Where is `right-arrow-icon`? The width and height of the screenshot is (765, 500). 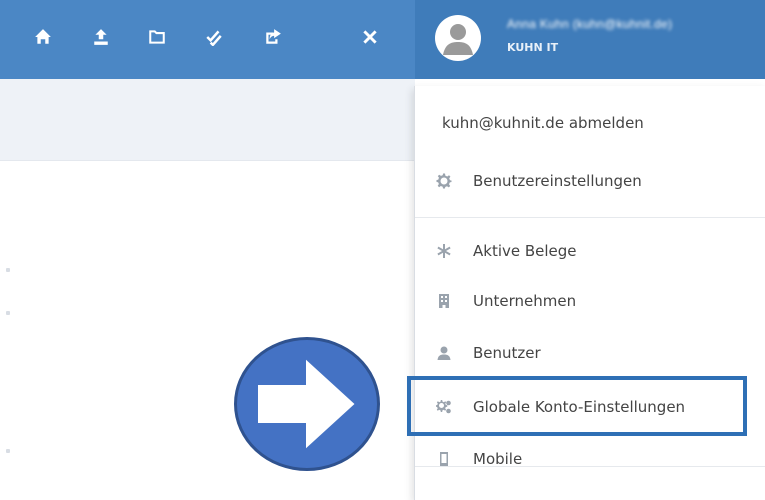 right-arrow-icon is located at coordinates (306, 404).